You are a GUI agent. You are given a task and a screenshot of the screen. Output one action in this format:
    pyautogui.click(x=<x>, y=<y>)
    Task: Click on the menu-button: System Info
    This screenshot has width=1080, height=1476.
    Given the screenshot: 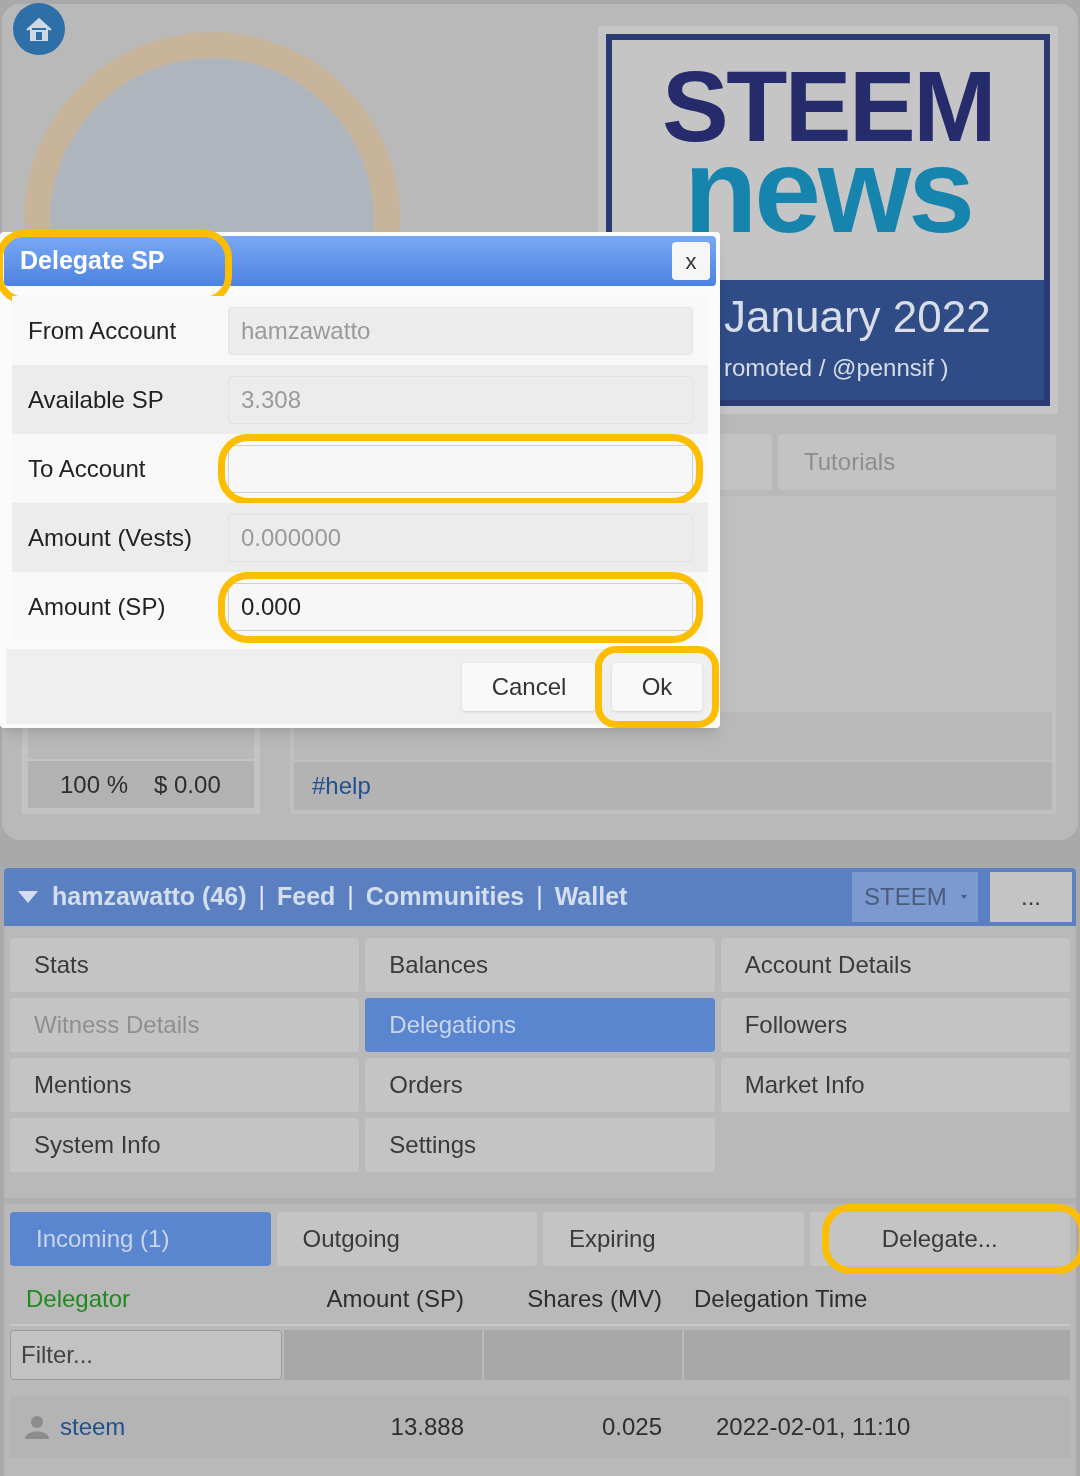 What is the action you would take?
    pyautogui.click(x=185, y=1145)
    